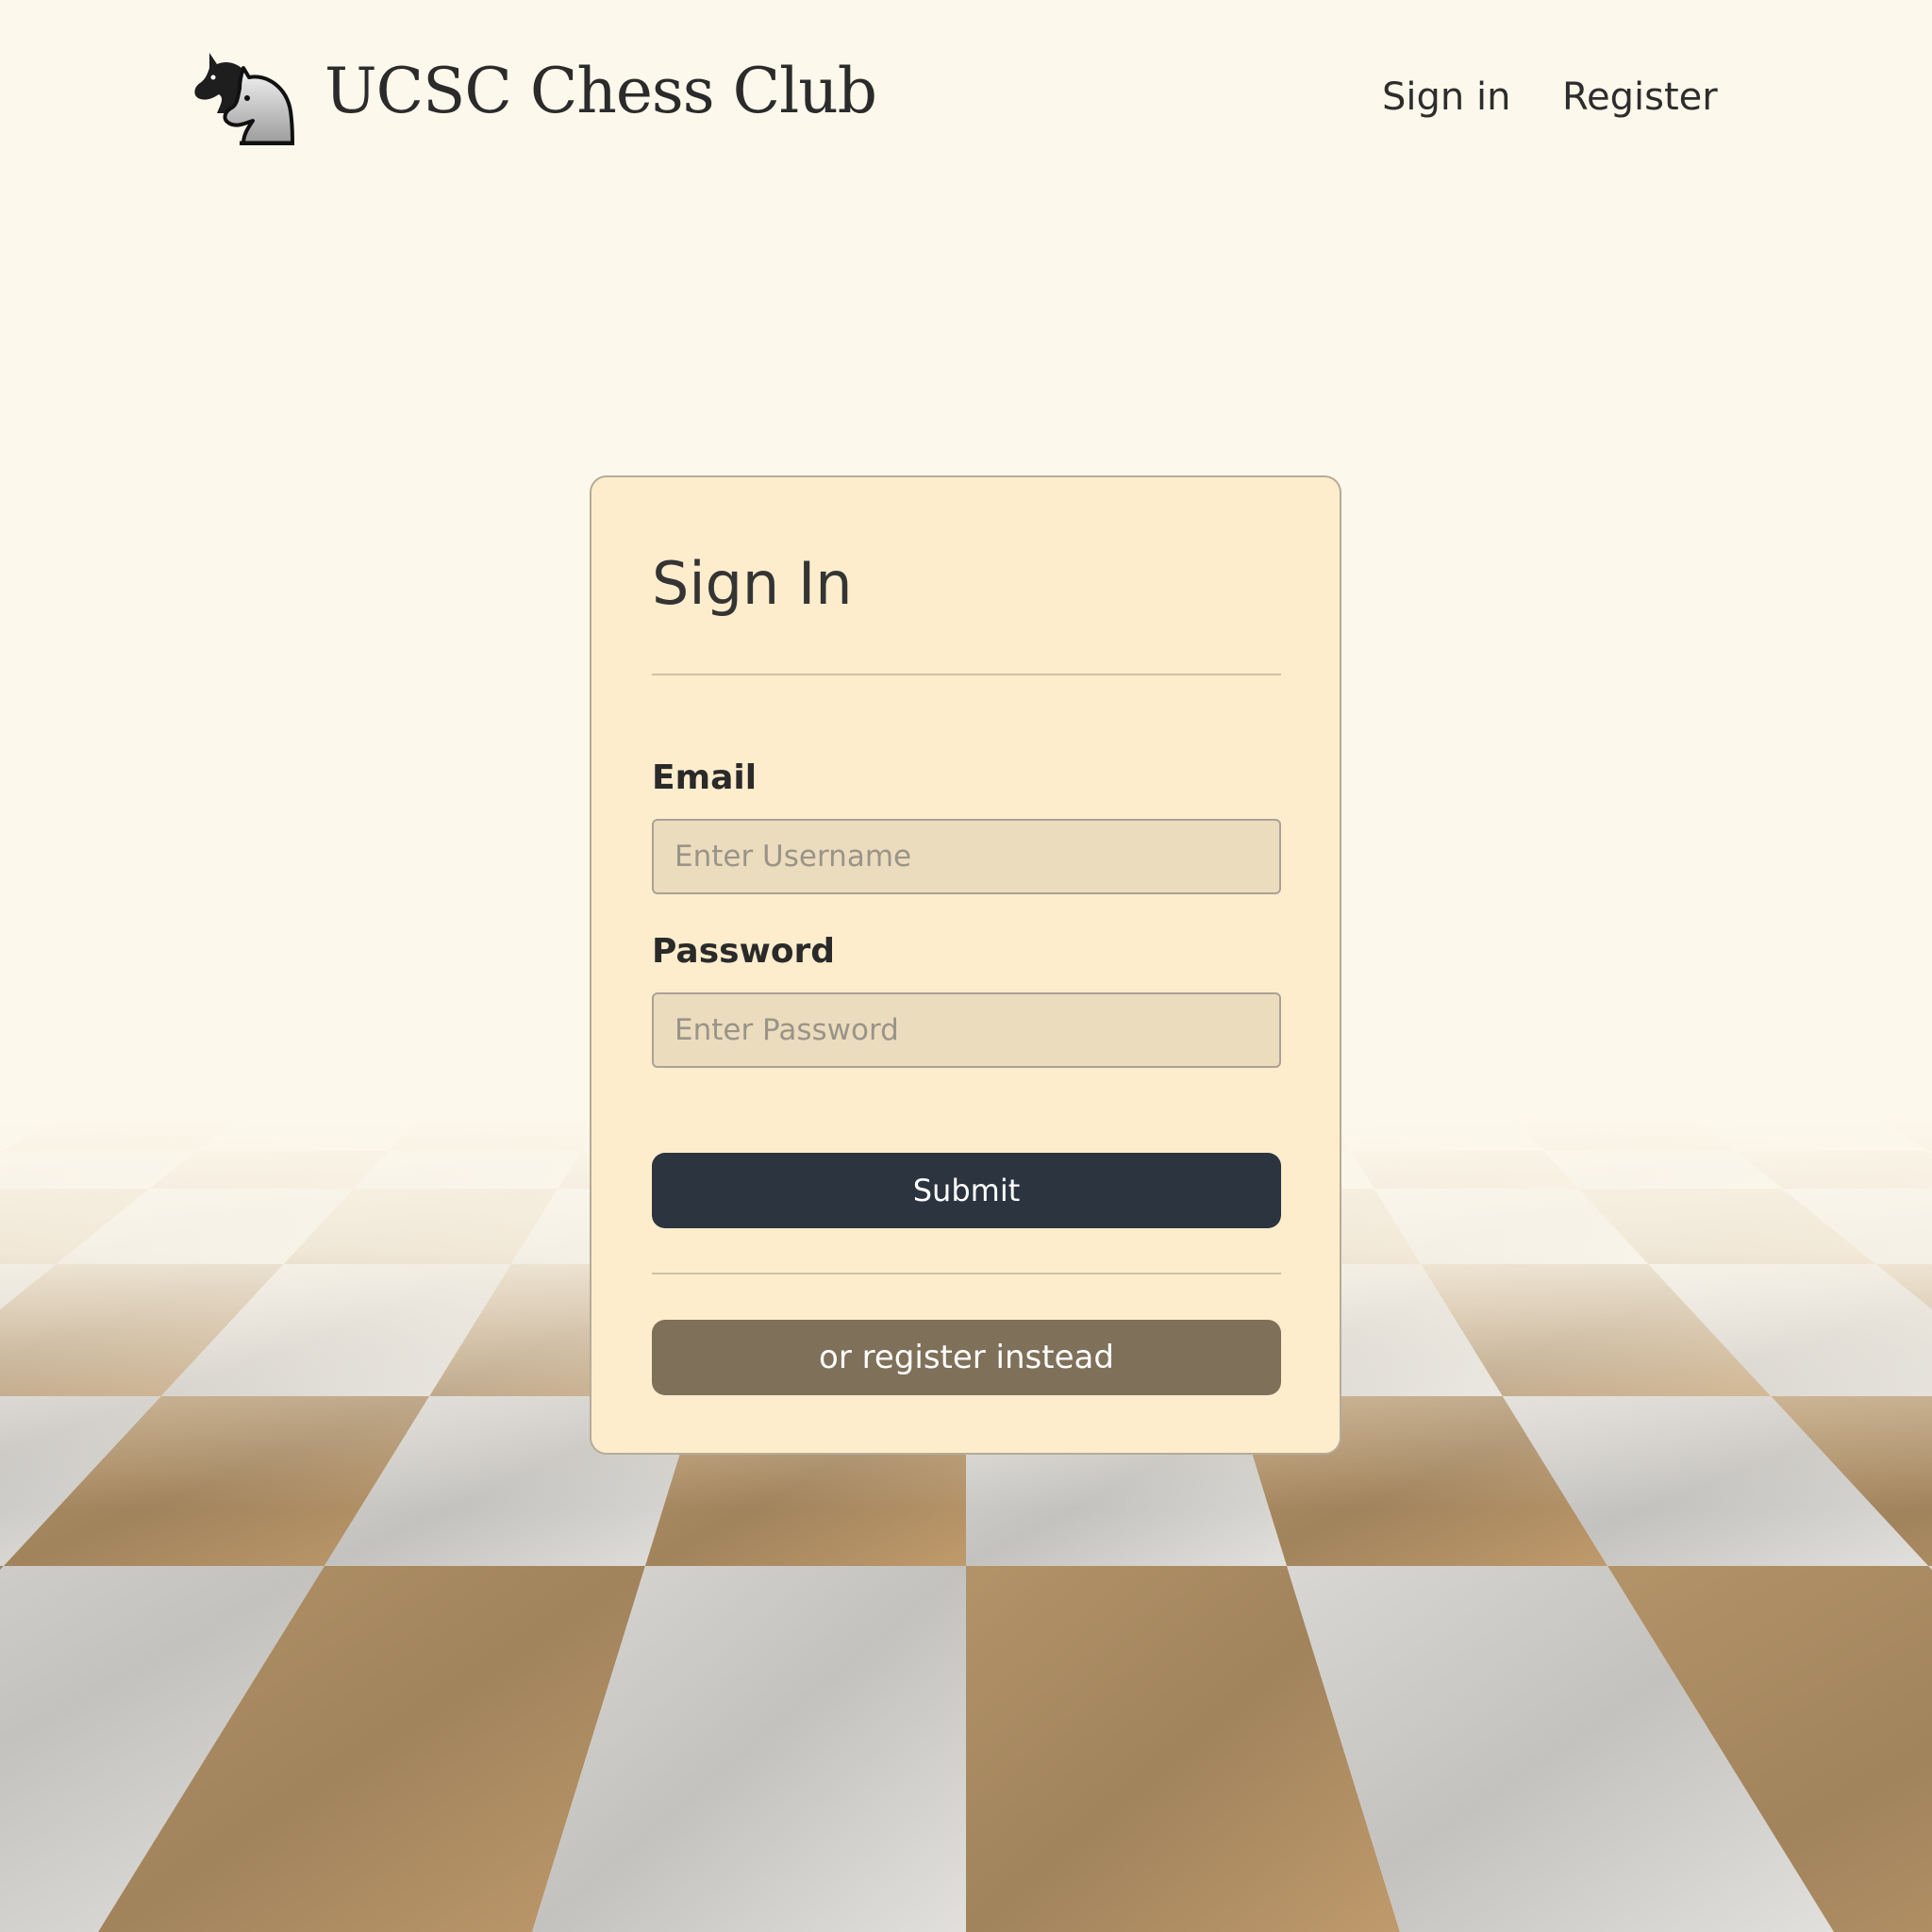 The width and height of the screenshot is (1932, 1932). What do you see at coordinates (966, 99) in the screenshot?
I see `site-header: UCSC Chess Club Sign in Register` at bounding box center [966, 99].